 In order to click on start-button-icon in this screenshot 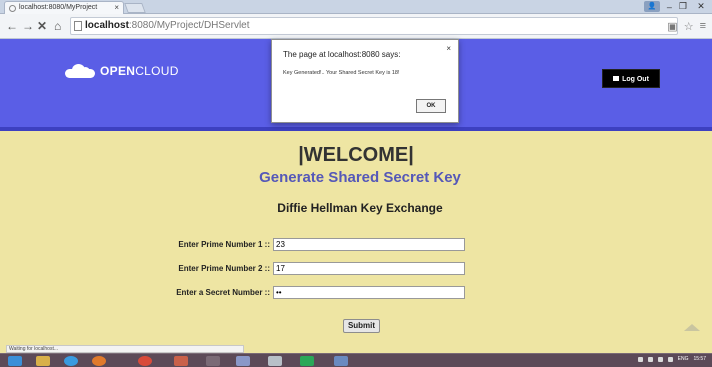, I will do `click(15, 361)`.